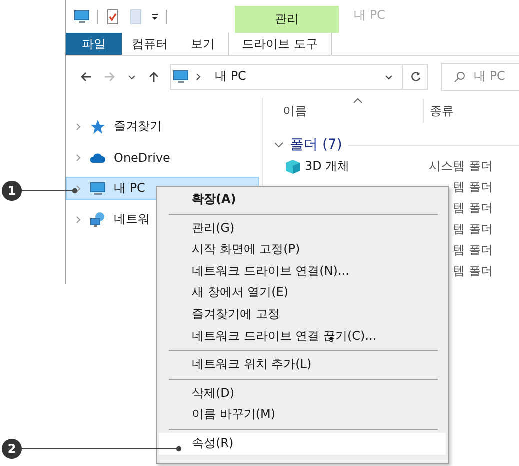 Image resolution: width=519 pixels, height=466 pixels. What do you see at coordinates (12, 449) in the screenshot?
I see `callout-number: 2` at bounding box center [12, 449].